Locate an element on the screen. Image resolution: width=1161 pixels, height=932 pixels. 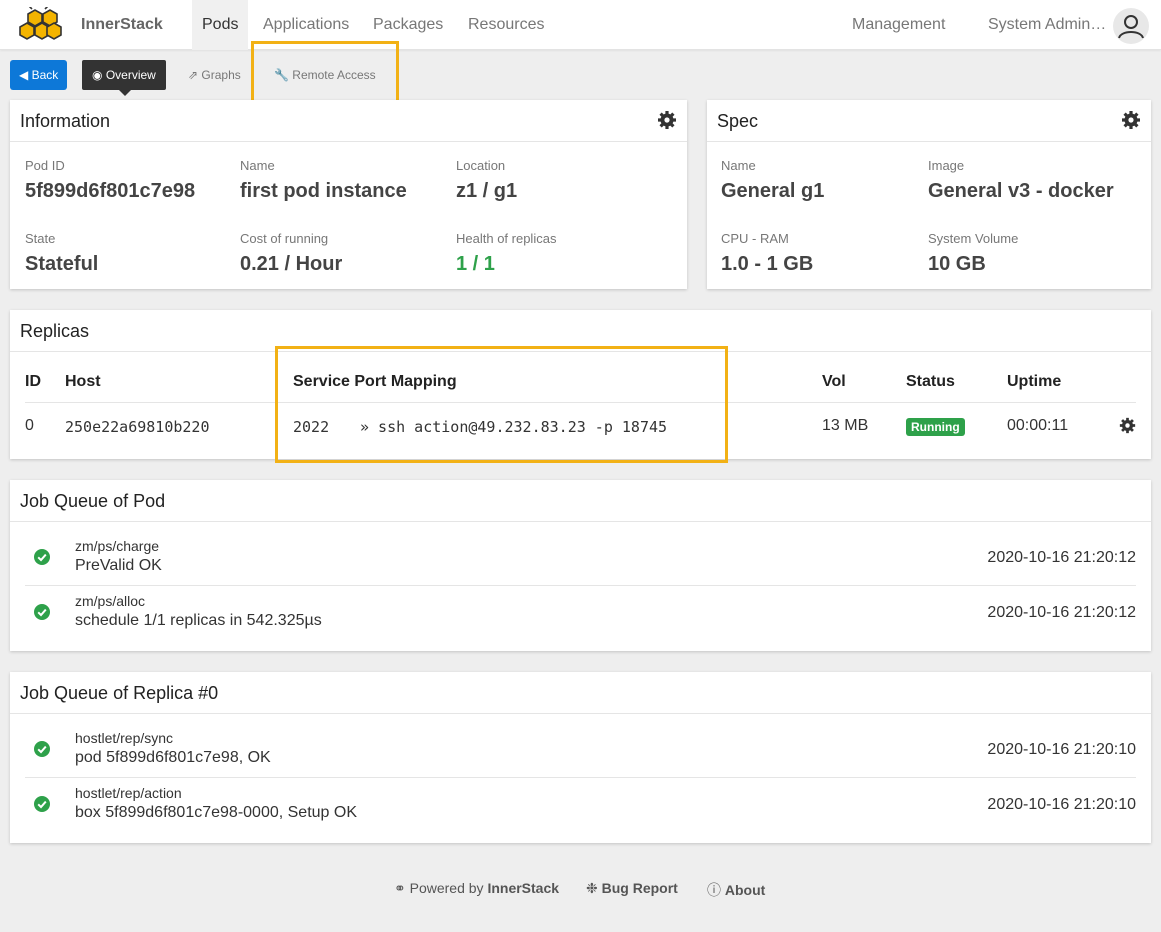
health-label: Health of replicas is located at coordinates (506, 238).